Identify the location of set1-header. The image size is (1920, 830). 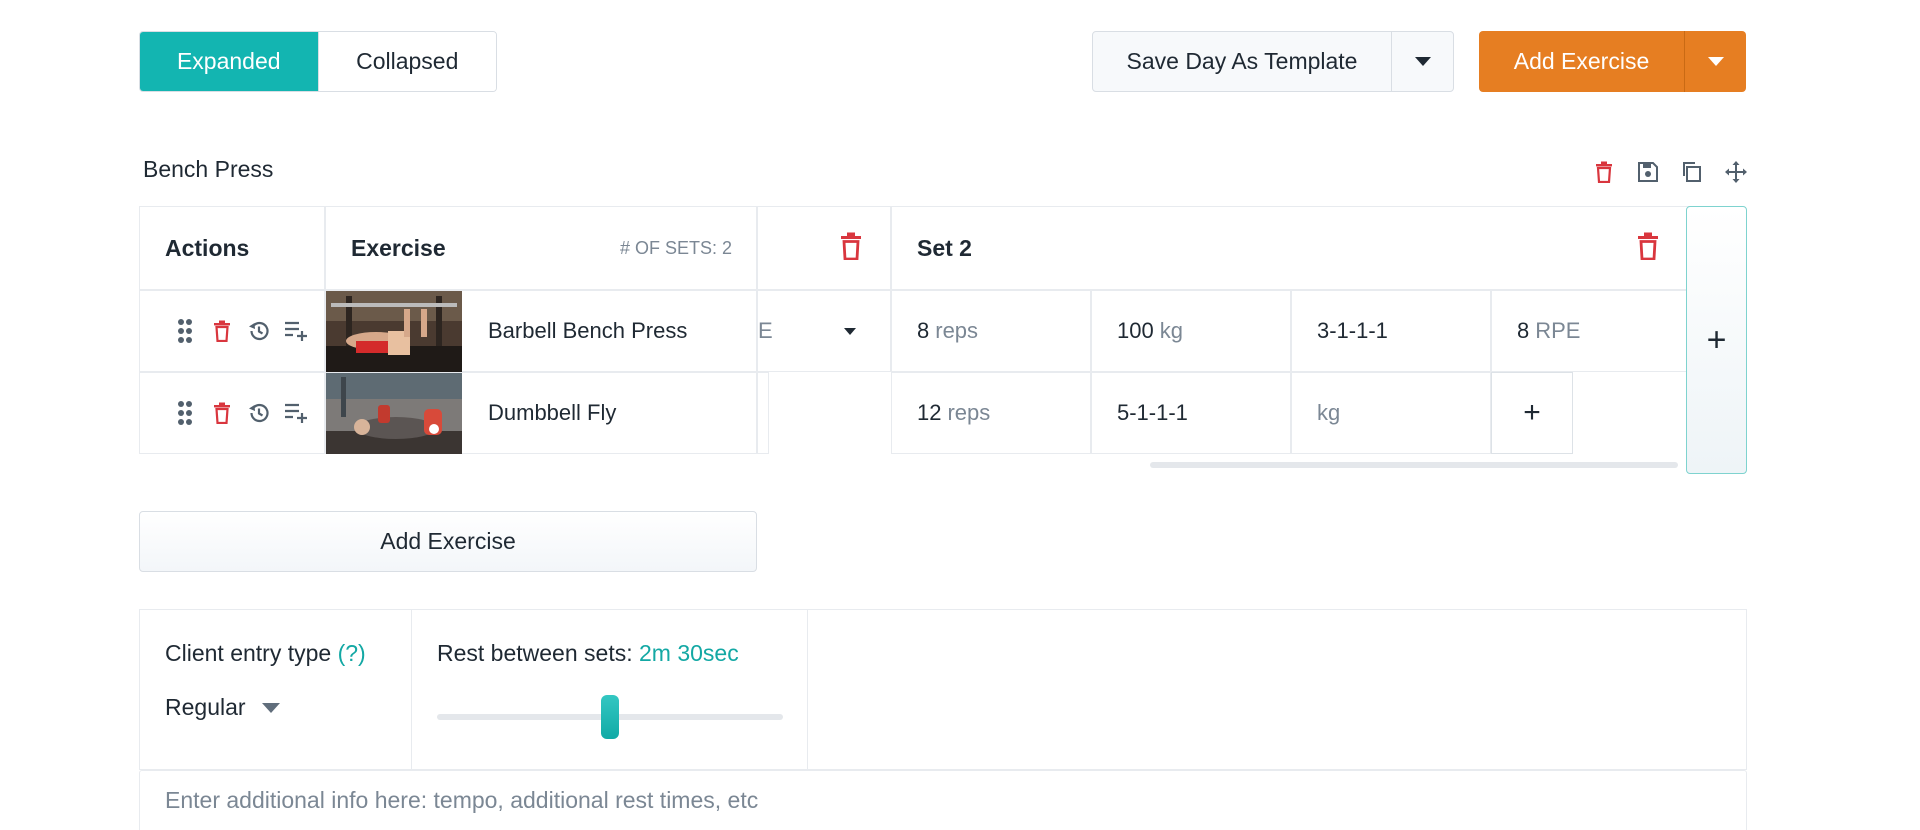
(824, 248).